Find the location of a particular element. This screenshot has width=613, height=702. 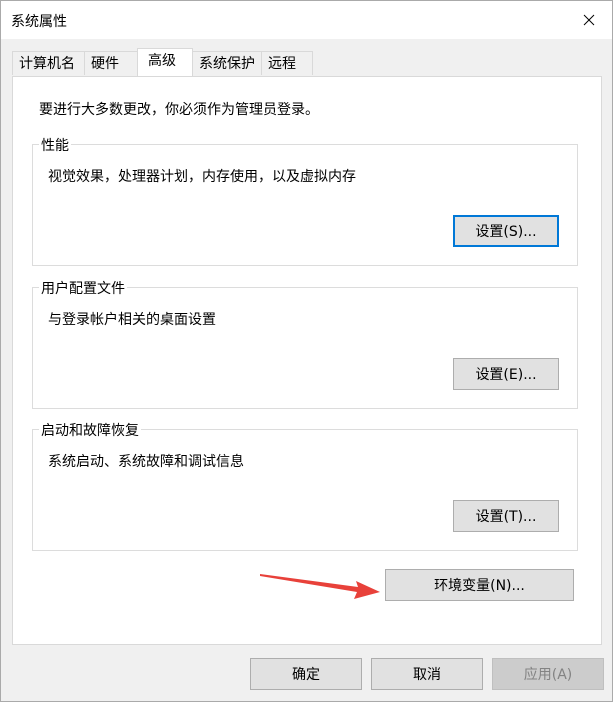

startup-recovery-description: 系统启动、系统故障和调试信息 is located at coordinates (146, 462).